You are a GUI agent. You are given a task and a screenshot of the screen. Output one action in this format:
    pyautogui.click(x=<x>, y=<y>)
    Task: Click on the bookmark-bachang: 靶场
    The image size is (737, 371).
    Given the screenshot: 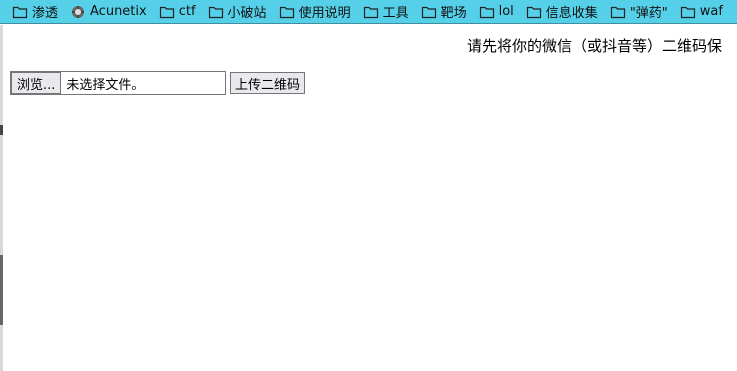 What is the action you would take?
    pyautogui.click(x=444, y=11)
    